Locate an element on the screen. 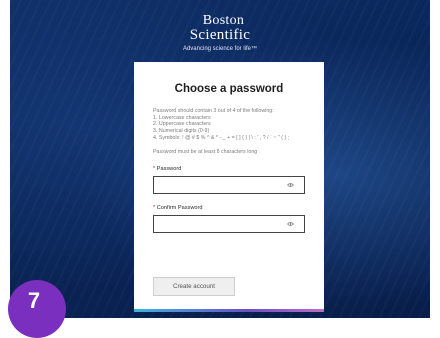 The width and height of the screenshot is (440, 338). logo-line-2: Scientific is located at coordinates (220, 35).